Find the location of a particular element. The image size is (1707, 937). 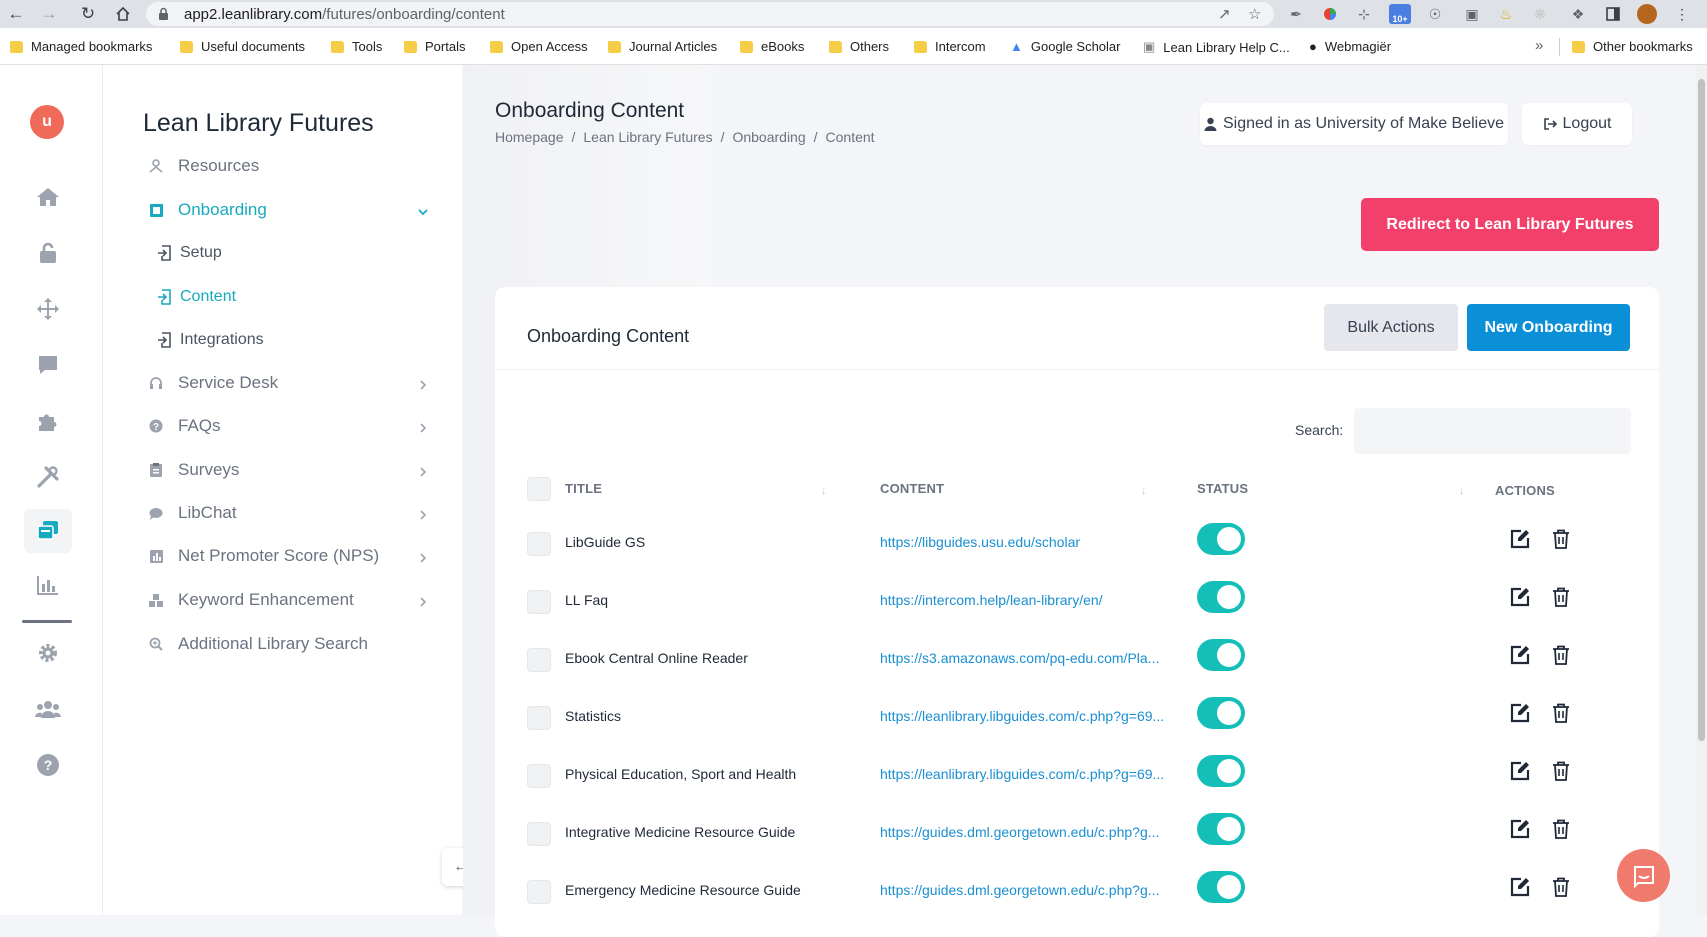

new-onboarding-button: New Onboarding is located at coordinates (1548, 327).